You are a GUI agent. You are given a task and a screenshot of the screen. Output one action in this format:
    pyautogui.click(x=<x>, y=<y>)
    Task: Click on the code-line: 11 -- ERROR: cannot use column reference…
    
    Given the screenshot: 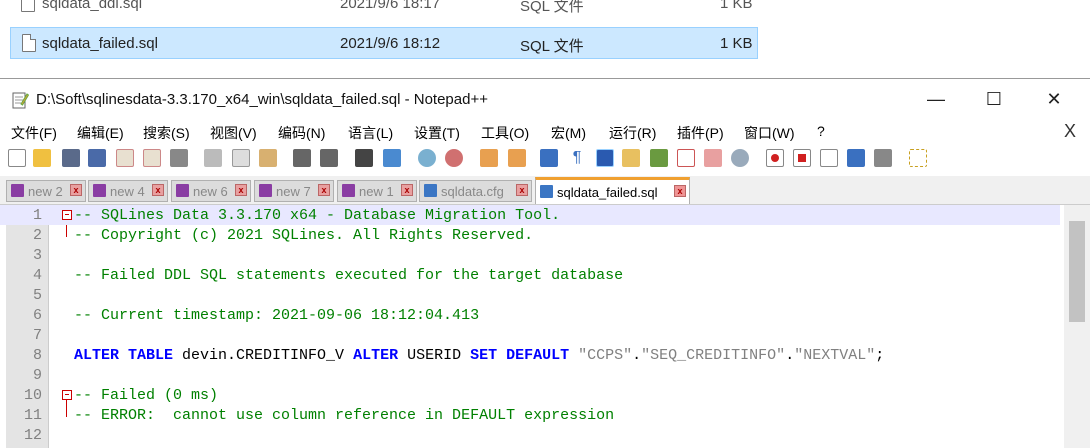 What is the action you would take?
    pyautogui.click(x=530, y=415)
    